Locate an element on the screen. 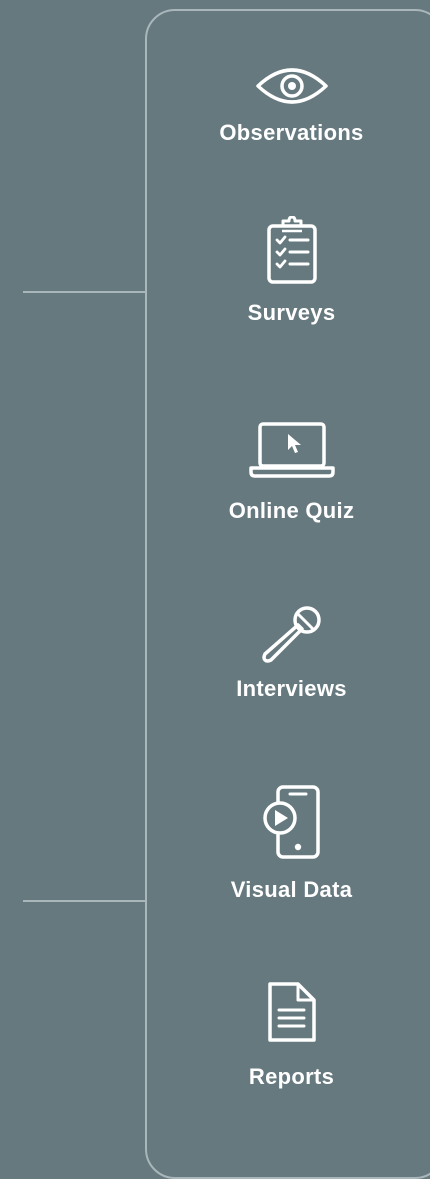  phone-play-icon is located at coordinates (291, 822).